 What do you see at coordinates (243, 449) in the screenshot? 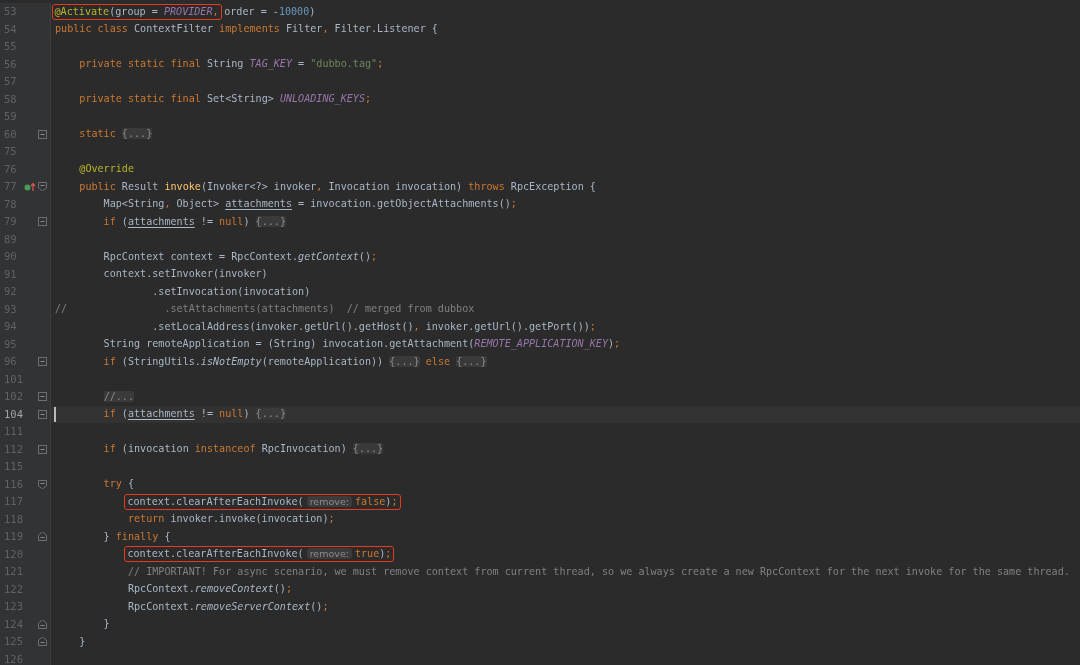
I see `code-text: if (invocation instanceof RpcInvocation) {...}` at bounding box center [243, 449].